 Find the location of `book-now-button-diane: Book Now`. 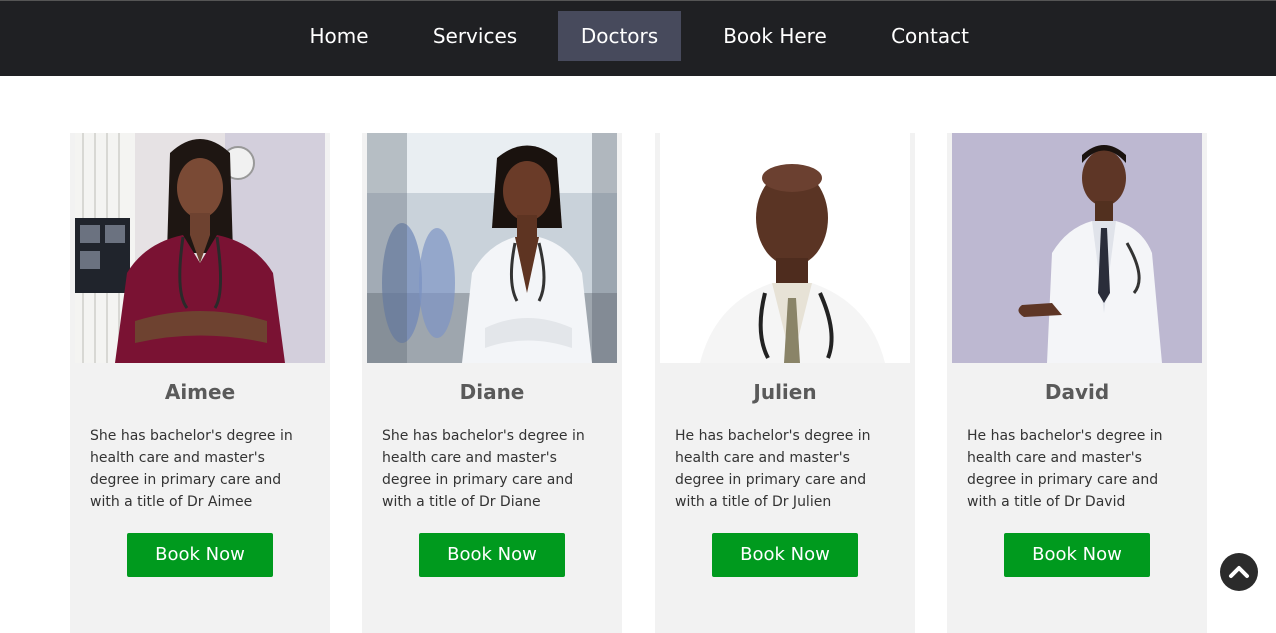

book-now-button-diane: Book Now is located at coordinates (492, 555).